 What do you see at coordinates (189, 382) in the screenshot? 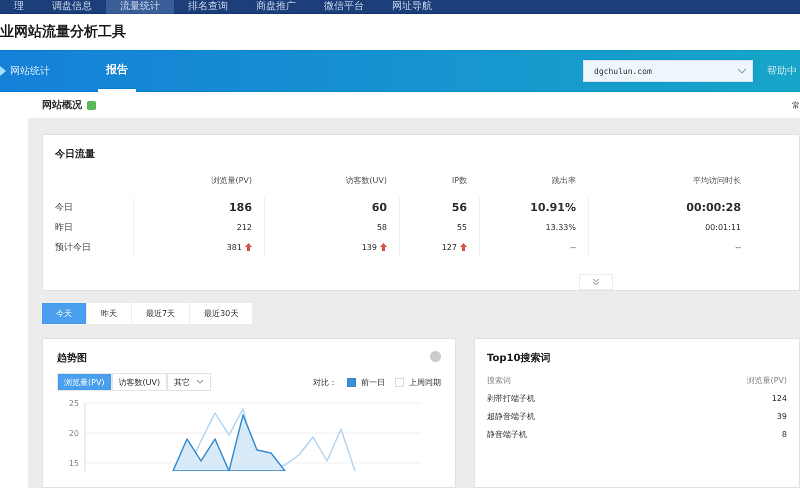
I see `other-dropdown: 其它` at bounding box center [189, 382].